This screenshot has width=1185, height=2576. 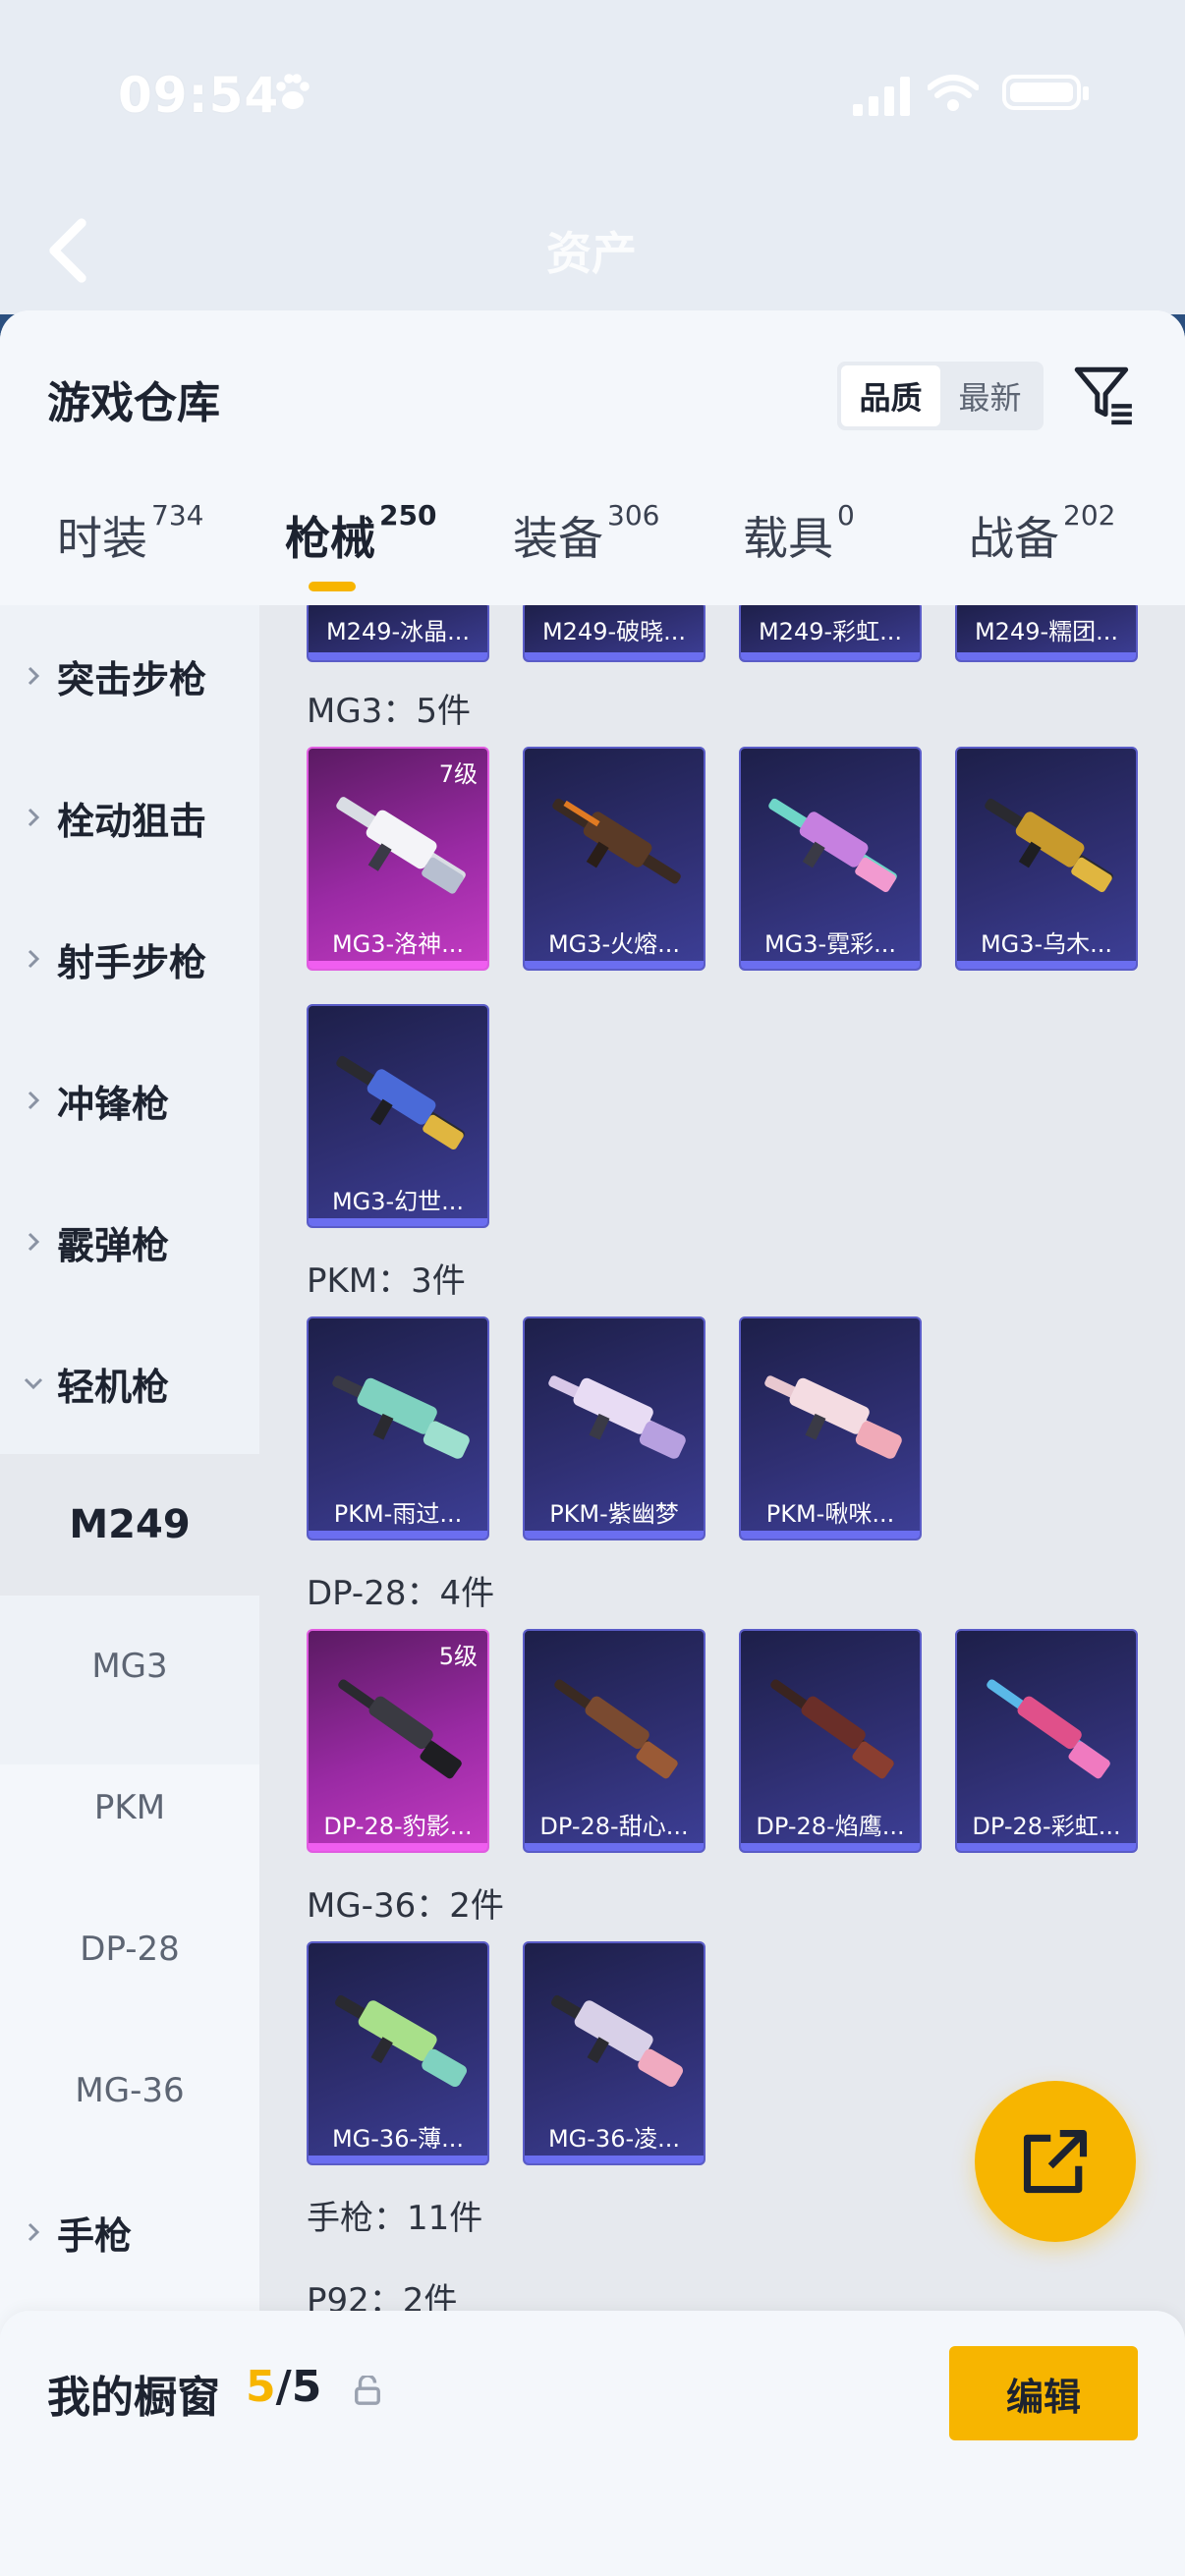 I want to click on tab-fashion: 时装 734, so click(x=130, y=533).